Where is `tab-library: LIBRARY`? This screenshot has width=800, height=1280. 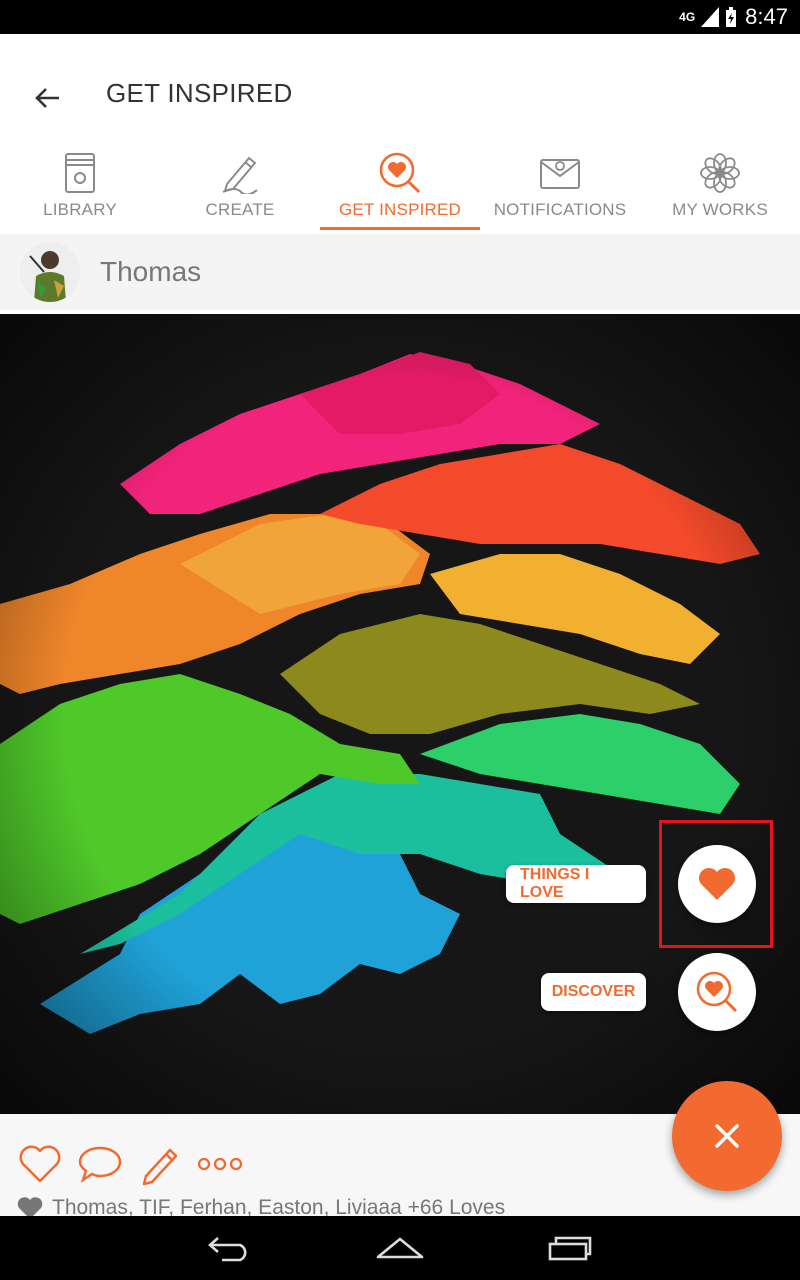 tab-library: LIBRARY is located at coordinates (80, 186).